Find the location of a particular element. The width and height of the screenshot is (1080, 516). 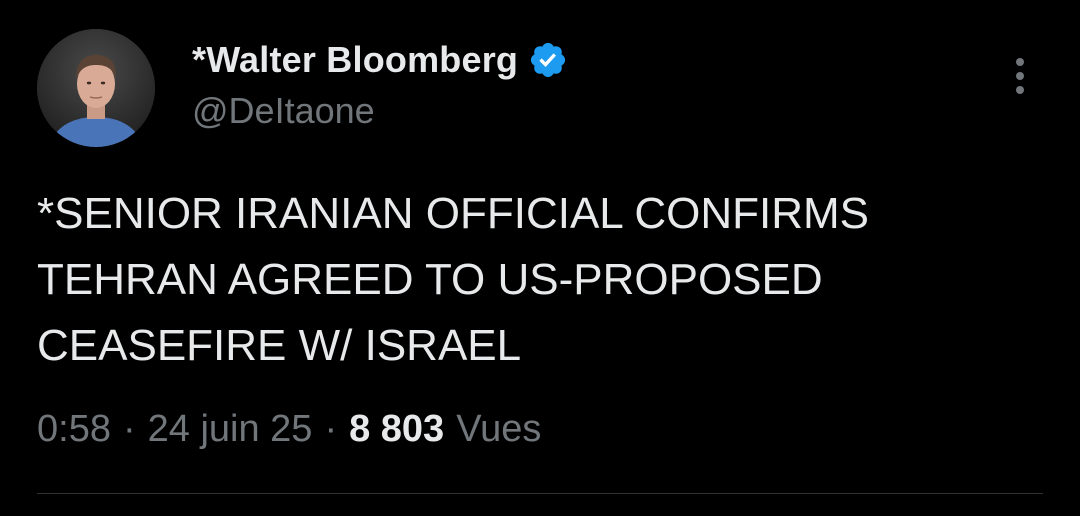

display-name-row: *Walter Bloomberg is located at coordinates (380, 60).